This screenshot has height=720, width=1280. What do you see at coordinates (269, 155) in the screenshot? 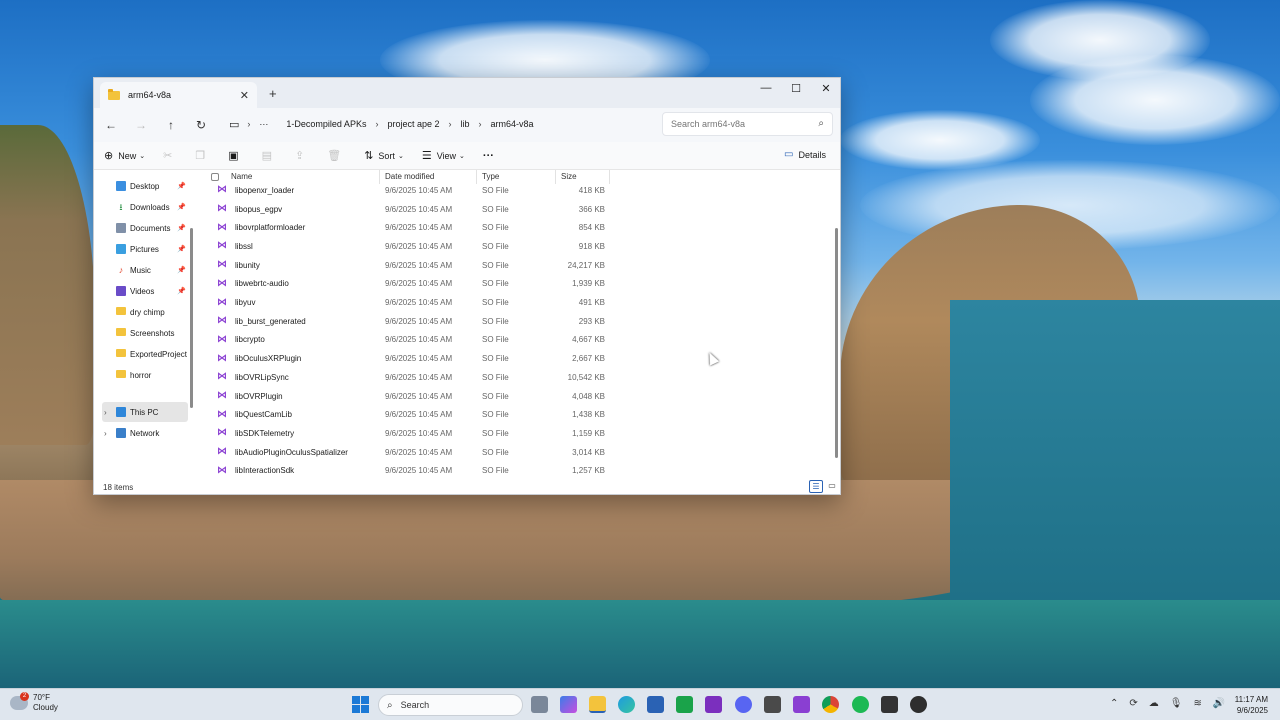
I see `rename-button: ▤` at bounding box center [269, 155].